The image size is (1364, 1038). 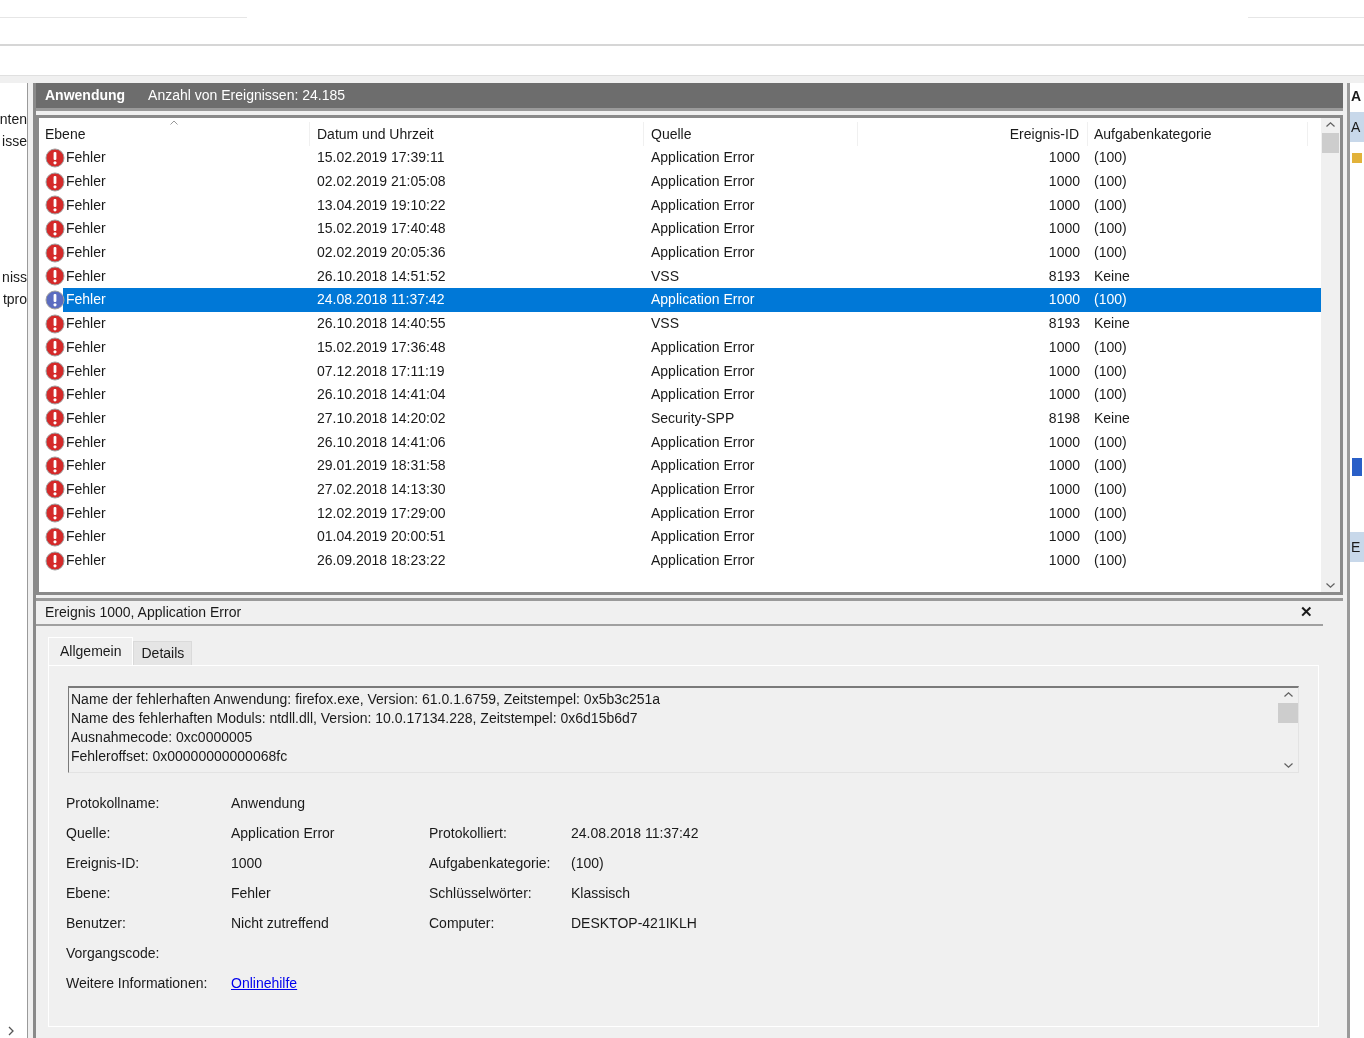 What do you see at coordinates (113, 803) in the screenshot?
I see `field-label: Protokollname:` at bounding box center [113, 803].